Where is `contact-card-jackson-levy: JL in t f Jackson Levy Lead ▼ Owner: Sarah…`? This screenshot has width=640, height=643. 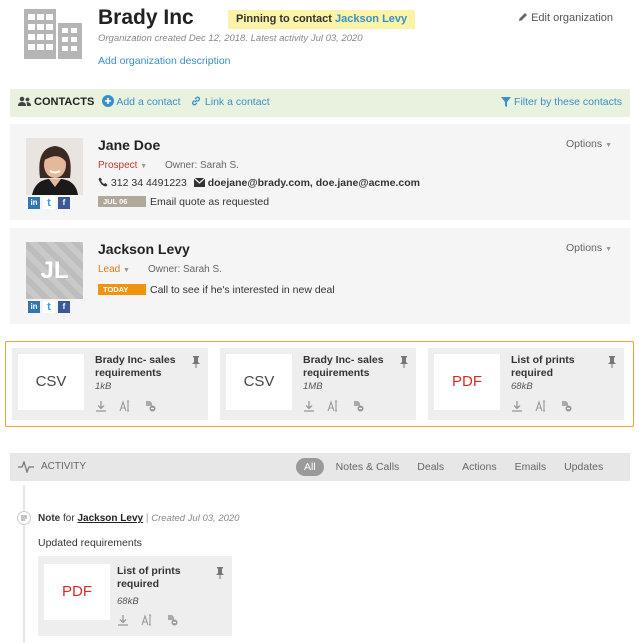
contact-card-jackson-levy: JL in t f Jackson Levy Lead ▼ Owner: Sarah… is located at coordinates (320, 276).